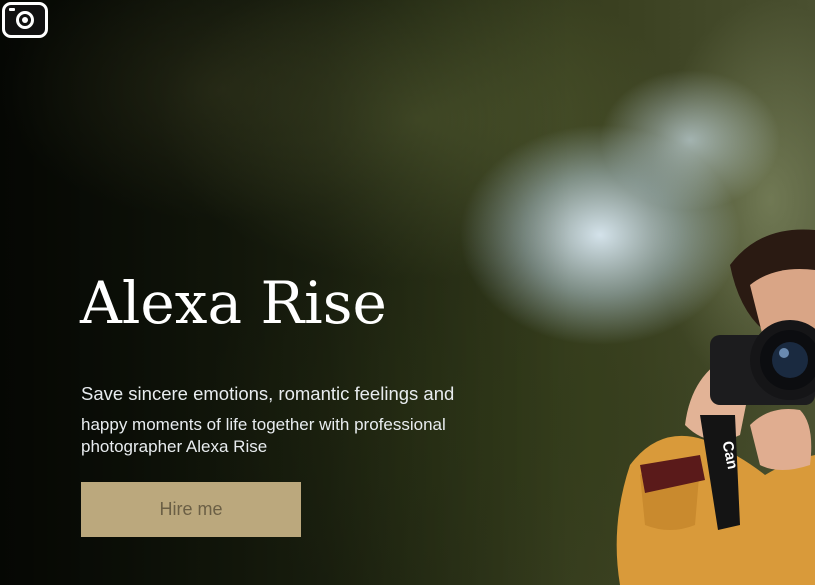 The width and height of the screenshot is (815, 585). What do you see at coordinates (12, 9) in the screenshot?
I see `camera-flash` at bounding box center [12, 9].